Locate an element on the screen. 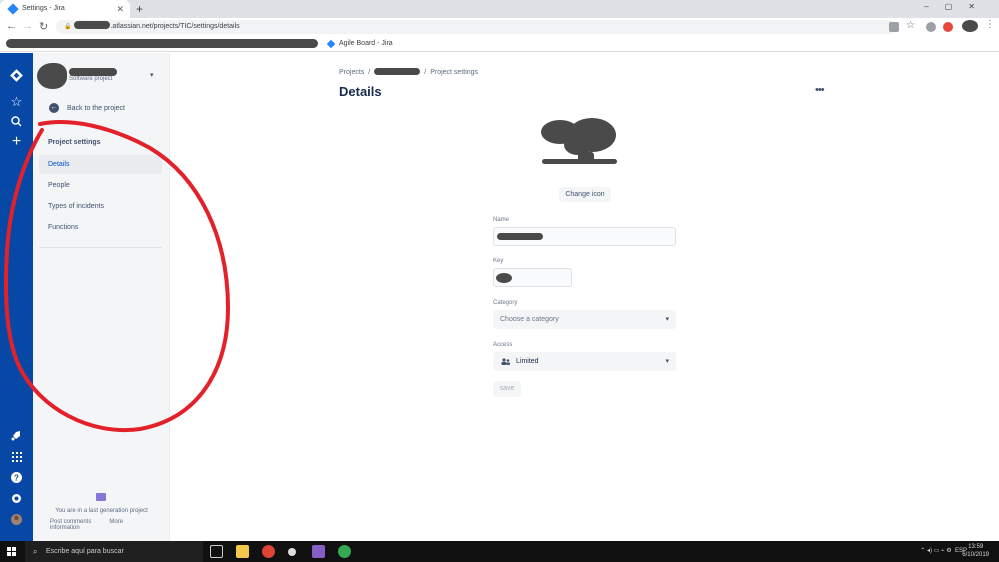 The height and width of the screenshot is (562, 999). name-label: Name is located at coordinates (501, 220).